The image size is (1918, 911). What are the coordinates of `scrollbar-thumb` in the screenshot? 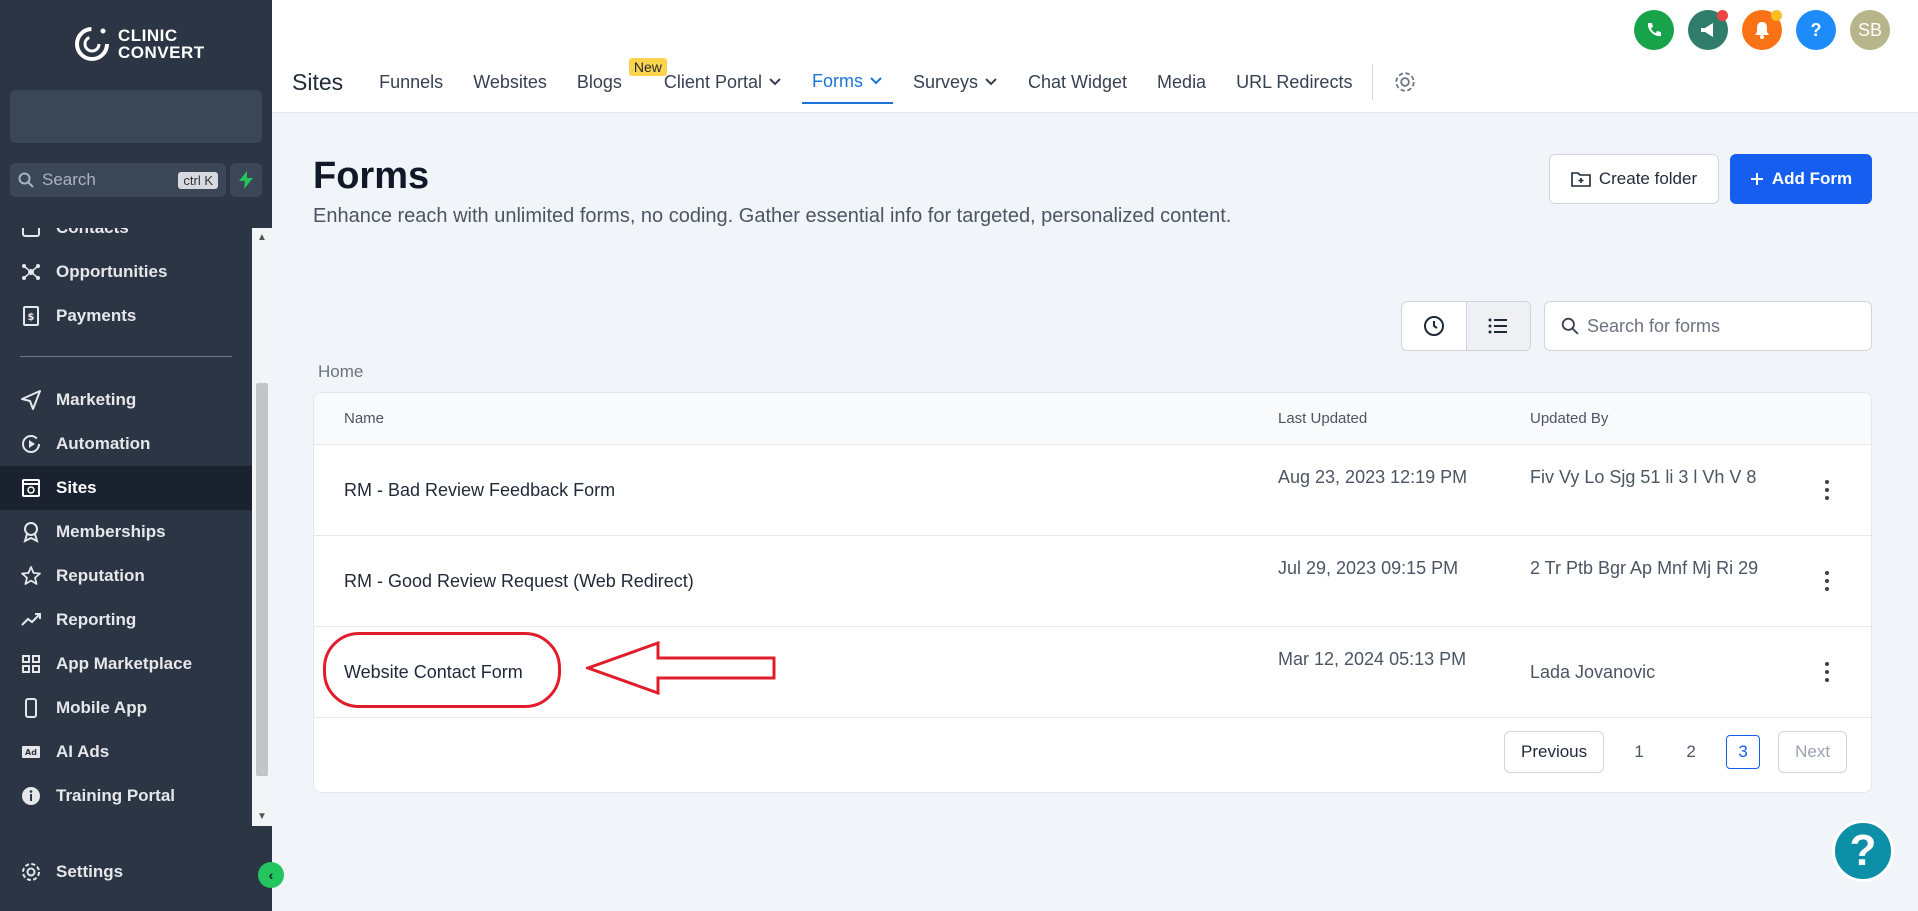 It's located at (262, 579).